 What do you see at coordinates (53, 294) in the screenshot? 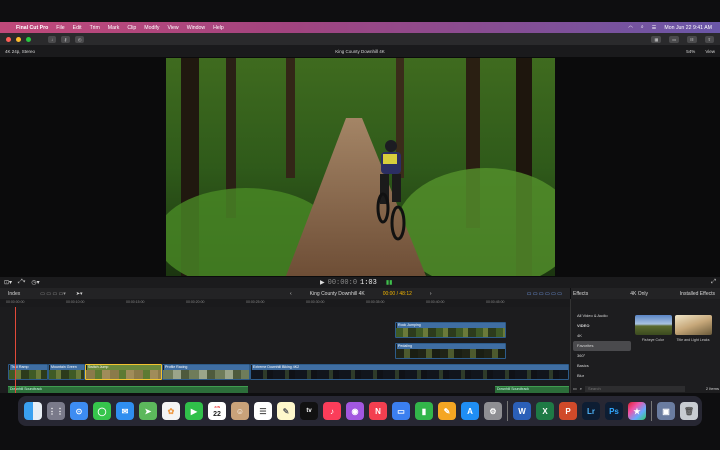
I see `edit-tools-icon: ▭ ▭ ▭ ▭▾` at bounding box center [53, 294].